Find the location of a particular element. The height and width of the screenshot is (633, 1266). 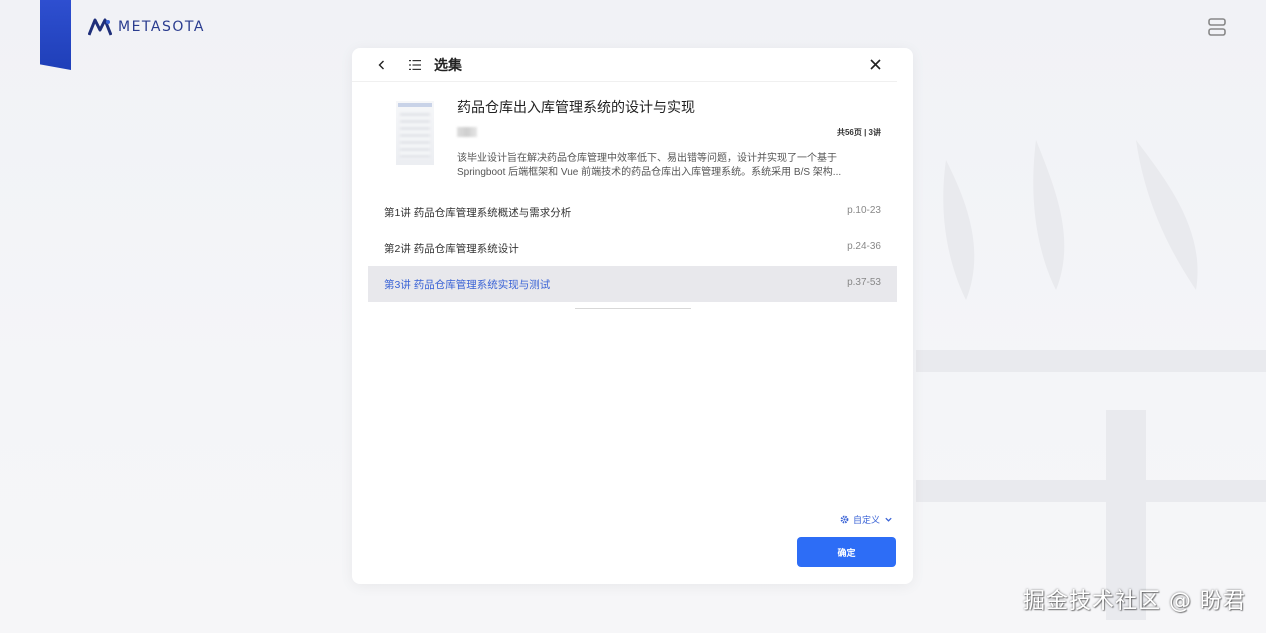

brand-ribbon is located at coordinates (55, 35).